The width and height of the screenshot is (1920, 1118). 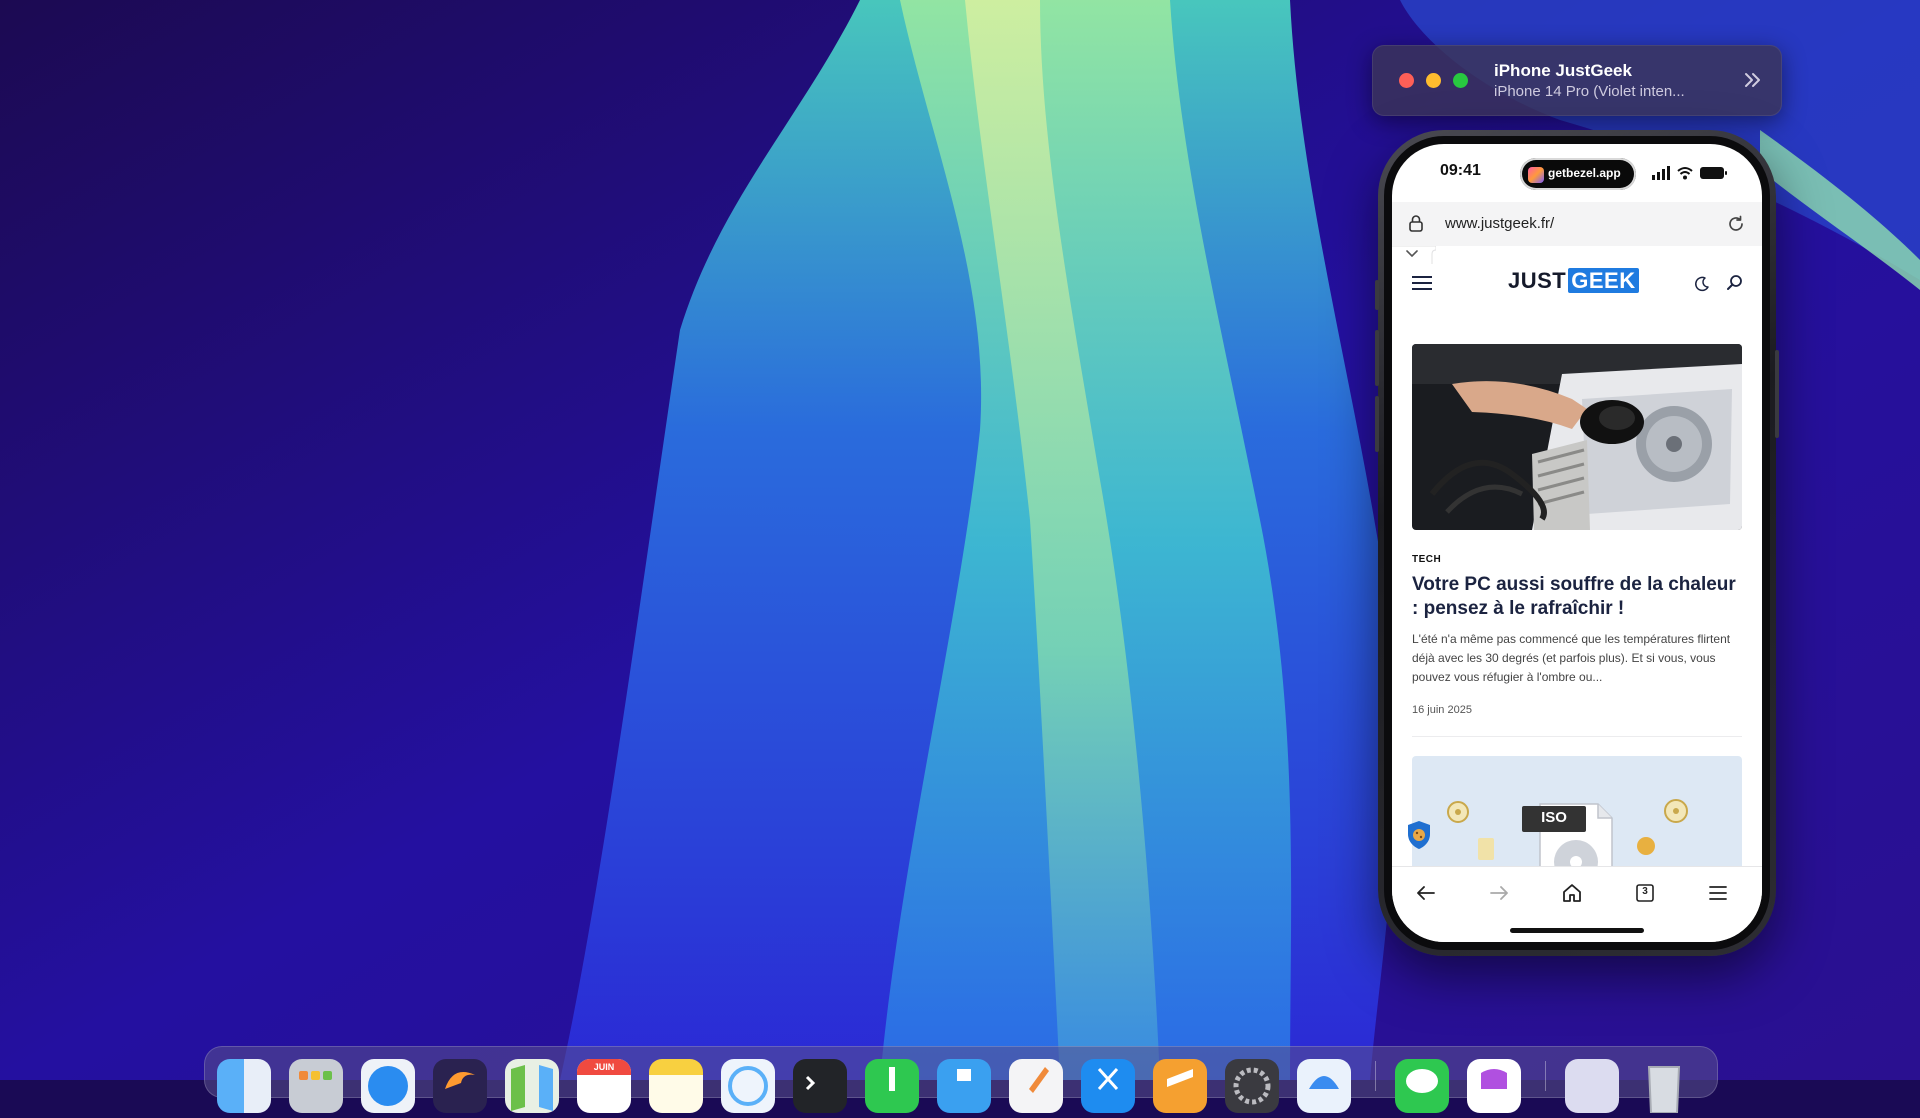 I want to click on calendar-icon: JUIN, so click(x=604, y=1086).